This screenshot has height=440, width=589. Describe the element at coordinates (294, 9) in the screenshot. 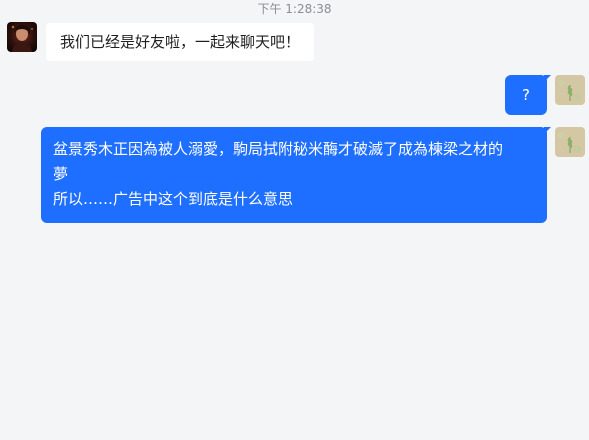

I see `message-timestamp: 下午 1:28:38` at that location.